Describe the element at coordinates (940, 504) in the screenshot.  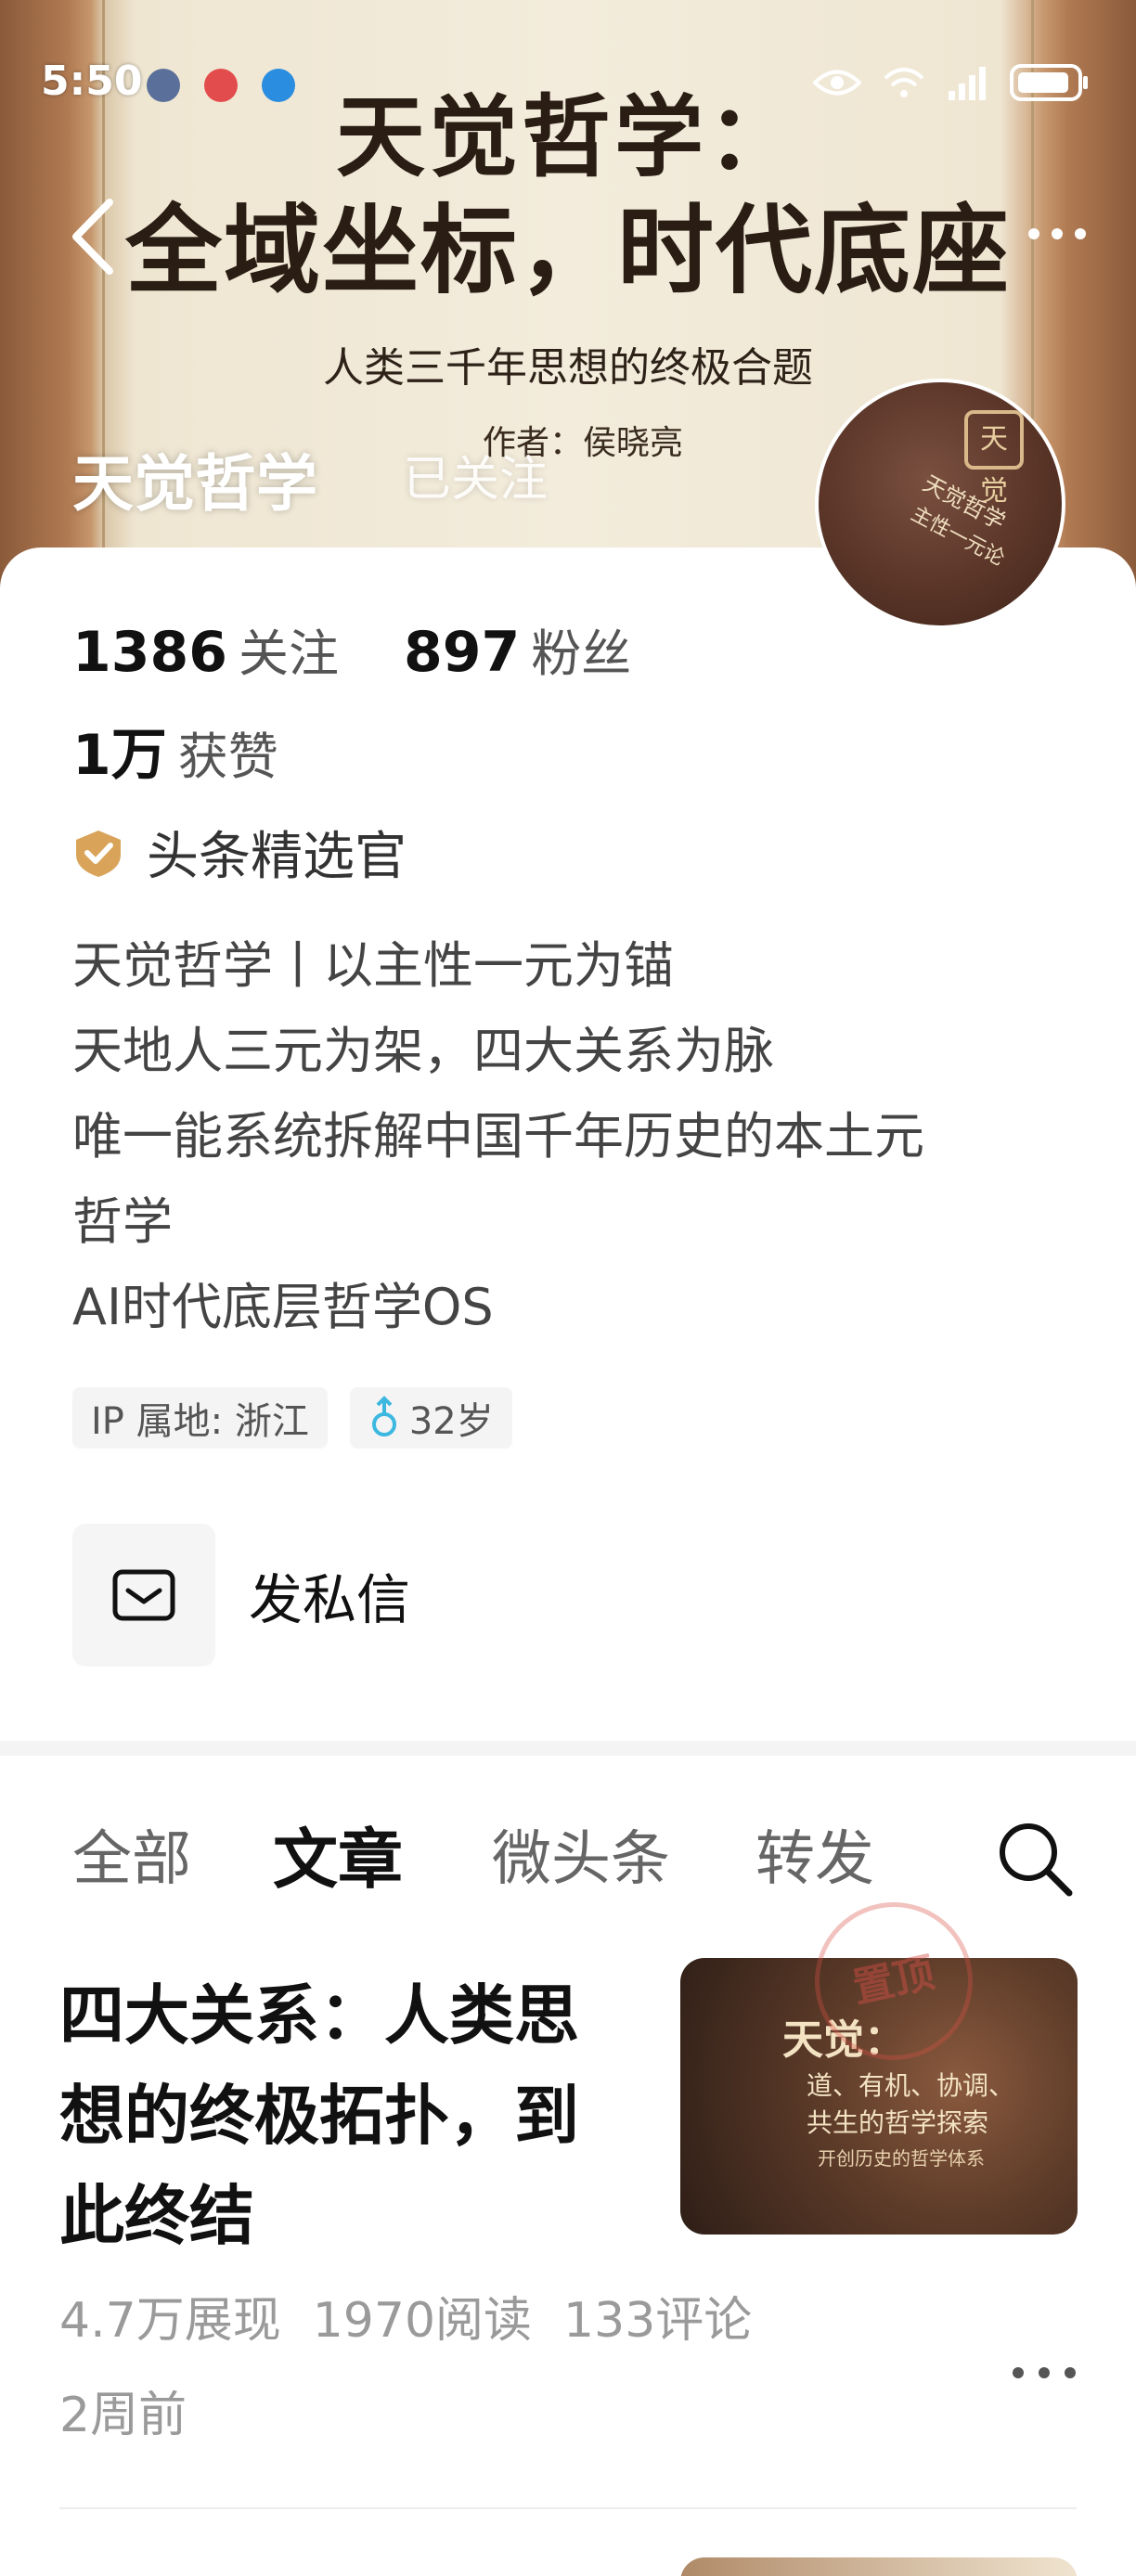
I see `avatar: 天觉 天觉哲学 主性一元论` at that location.